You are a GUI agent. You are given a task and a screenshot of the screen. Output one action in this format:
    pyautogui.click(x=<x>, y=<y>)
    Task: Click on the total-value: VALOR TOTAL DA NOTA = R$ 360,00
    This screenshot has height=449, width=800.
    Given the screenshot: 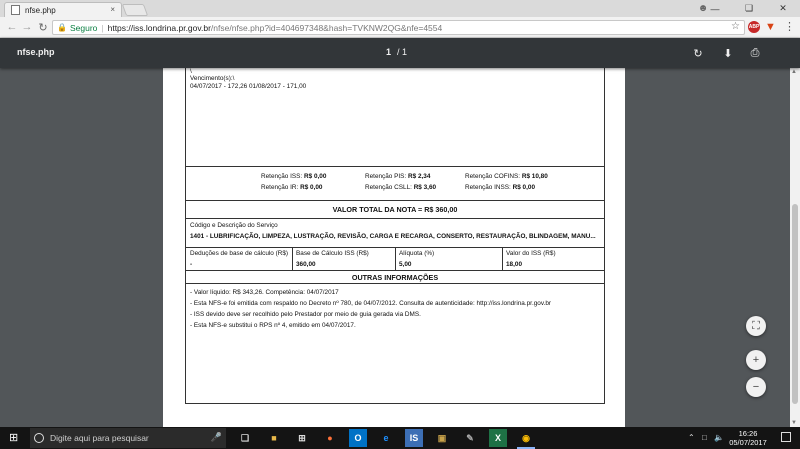 What is the action you would take?
    pyautogui.click(x=395, y=209)
    